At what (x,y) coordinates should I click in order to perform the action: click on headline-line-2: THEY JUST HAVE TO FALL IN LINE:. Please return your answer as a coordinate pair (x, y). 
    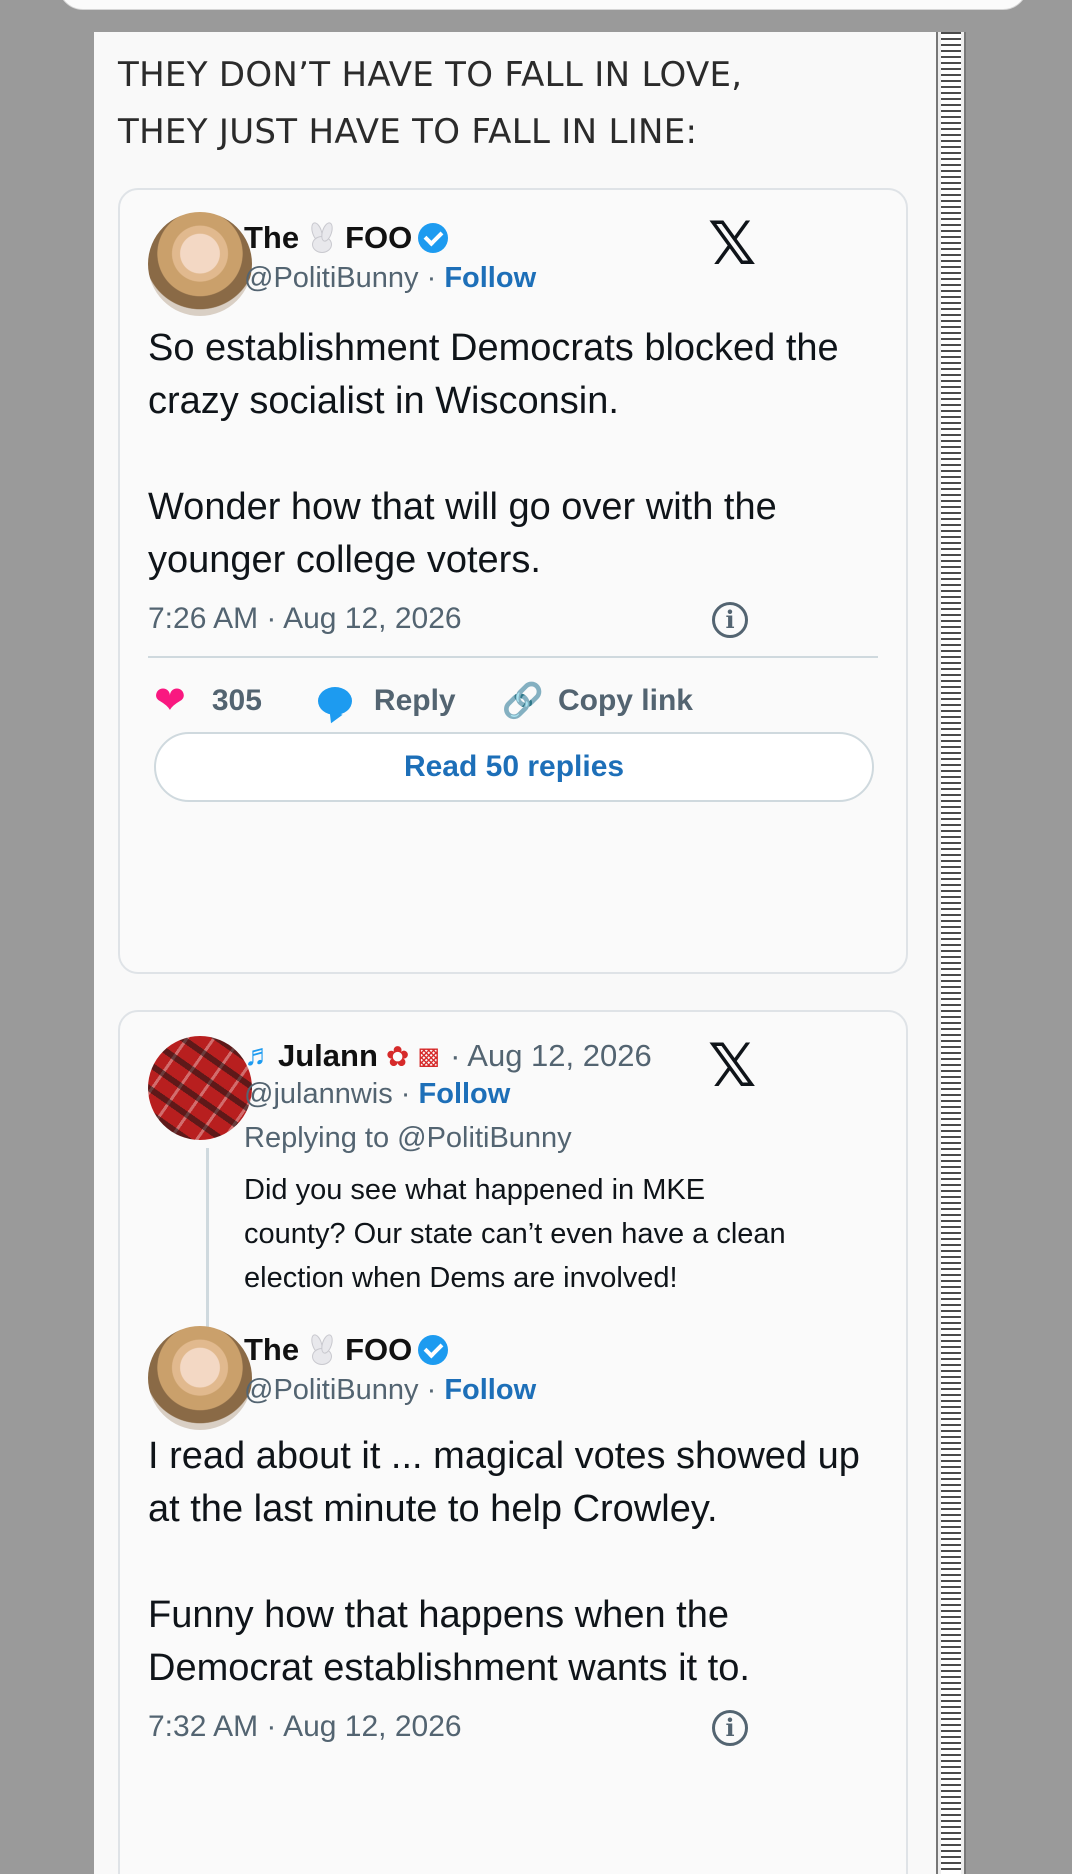
    Looking at the image, I should click on (408, 132).